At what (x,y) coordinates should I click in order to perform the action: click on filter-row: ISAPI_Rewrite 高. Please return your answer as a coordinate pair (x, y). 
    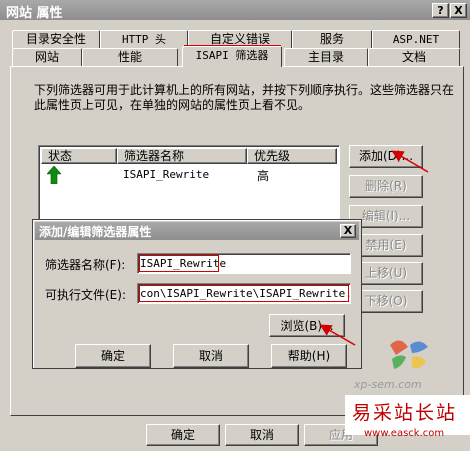
    Looking at the image, I should click on (189, 175).